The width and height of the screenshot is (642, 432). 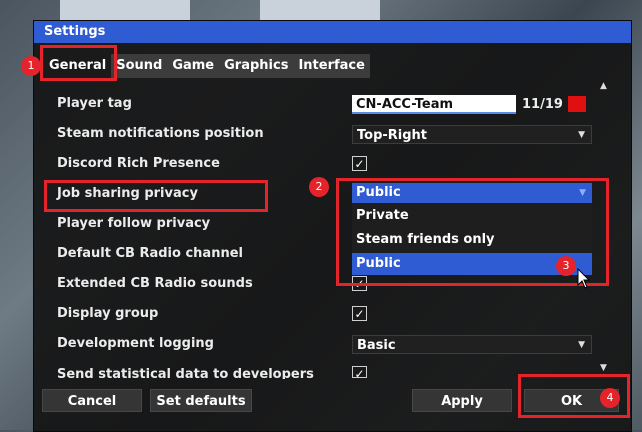 What do you see at coordinates (332, 32) in the screenshot?
I see `window-title: Settings` at bounding box center [332, 32].